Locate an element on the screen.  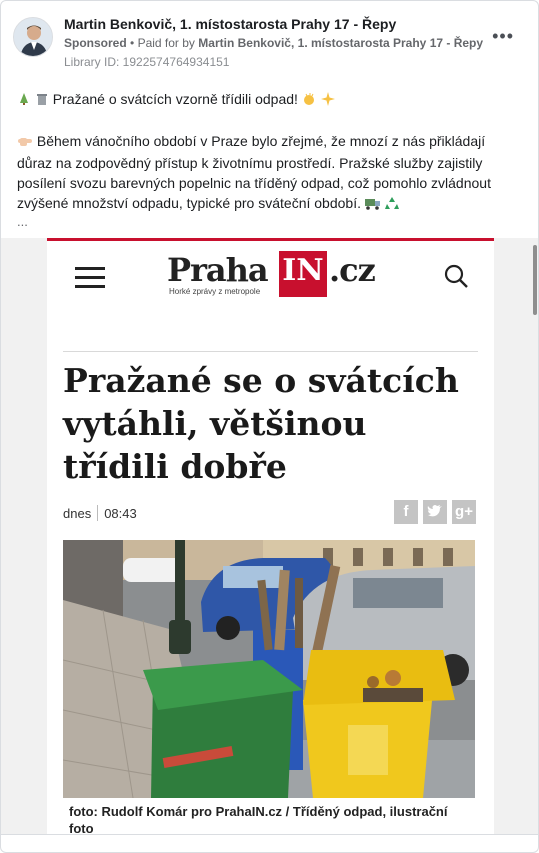
logo-praha-text: Praha is located at coordinates (218, 270).